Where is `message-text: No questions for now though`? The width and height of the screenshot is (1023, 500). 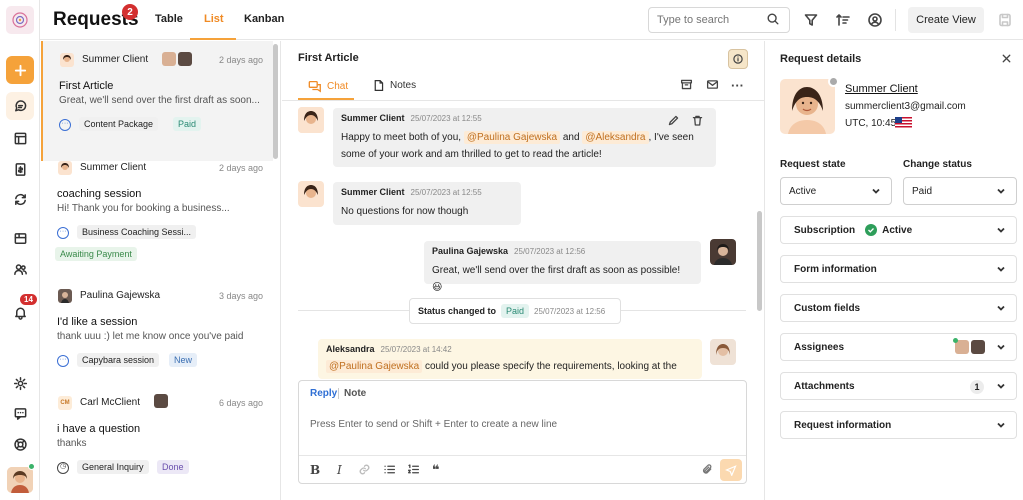
message-text: No questions for now though is located at coordinates (405, 211).